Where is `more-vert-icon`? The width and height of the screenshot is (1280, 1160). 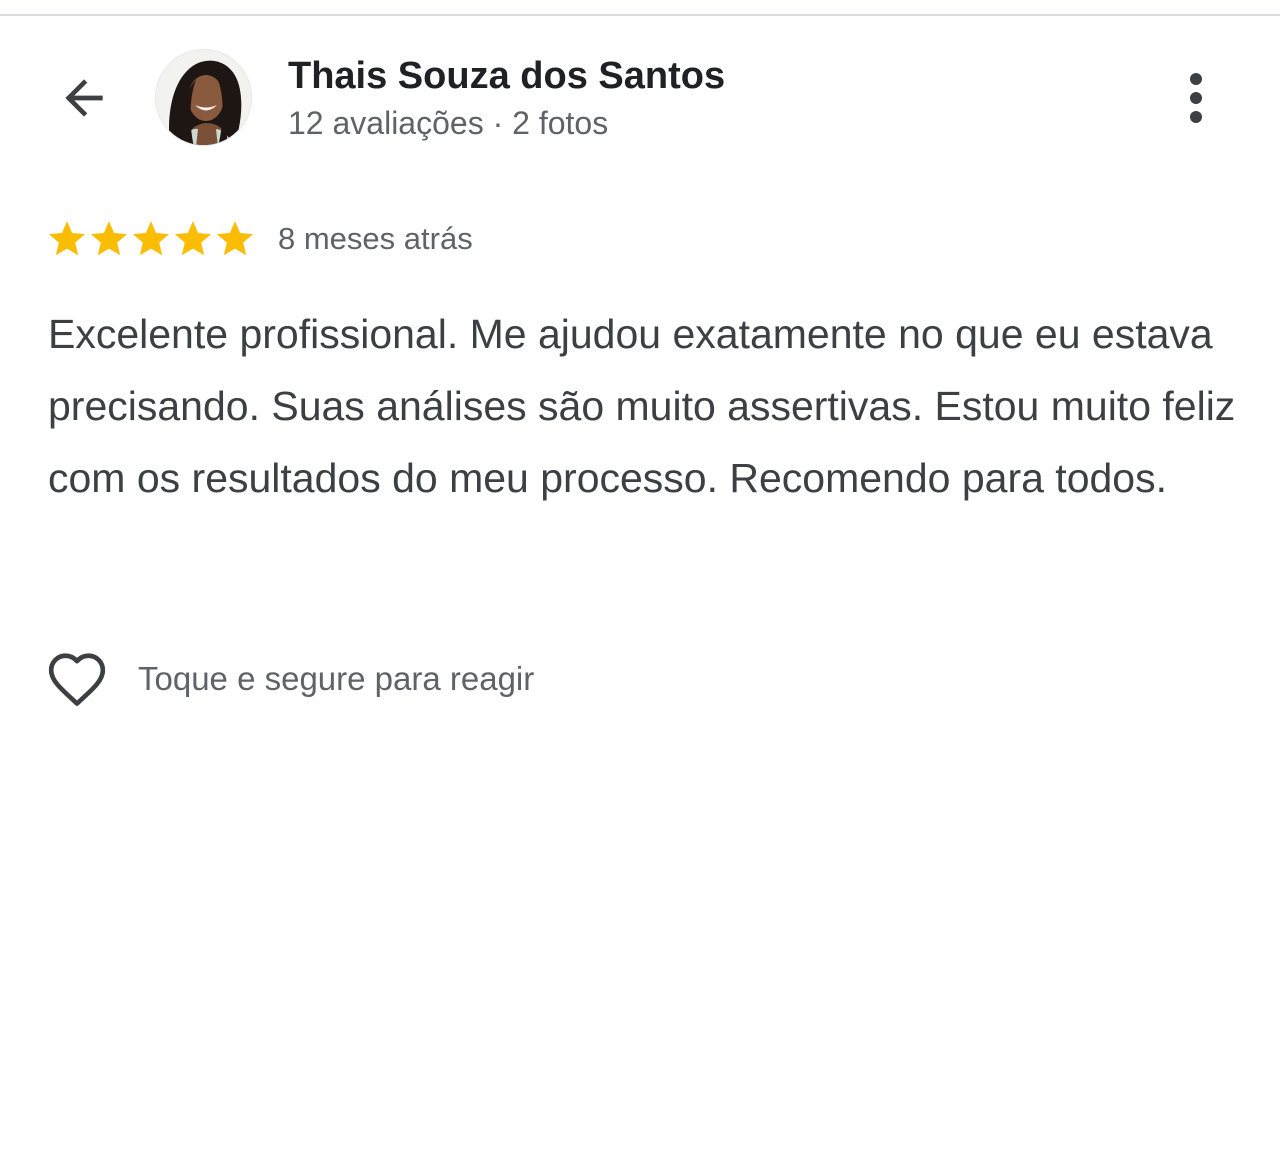
more-vert-icon is located at coordinates (1196, 98).